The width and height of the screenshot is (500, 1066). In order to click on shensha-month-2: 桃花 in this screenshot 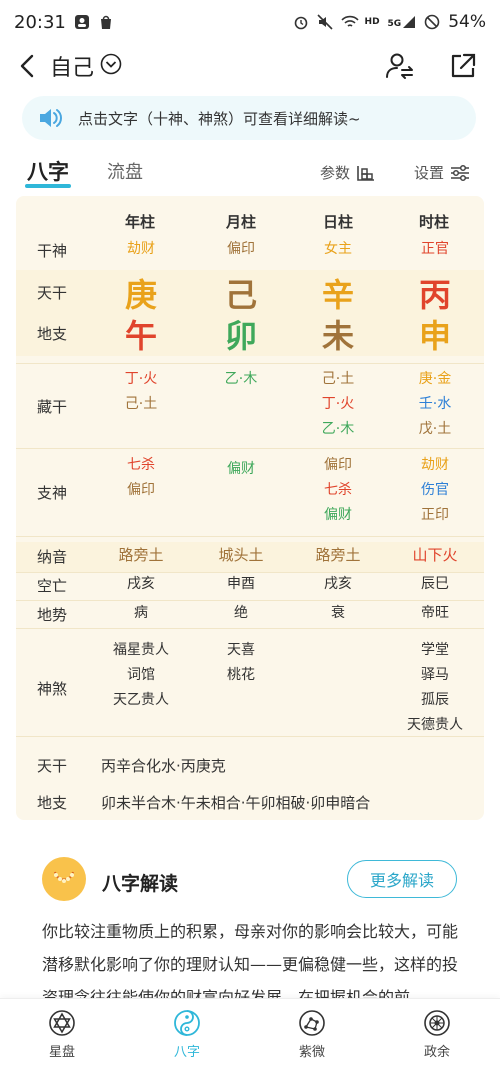, I will do `click(241, 675)`.